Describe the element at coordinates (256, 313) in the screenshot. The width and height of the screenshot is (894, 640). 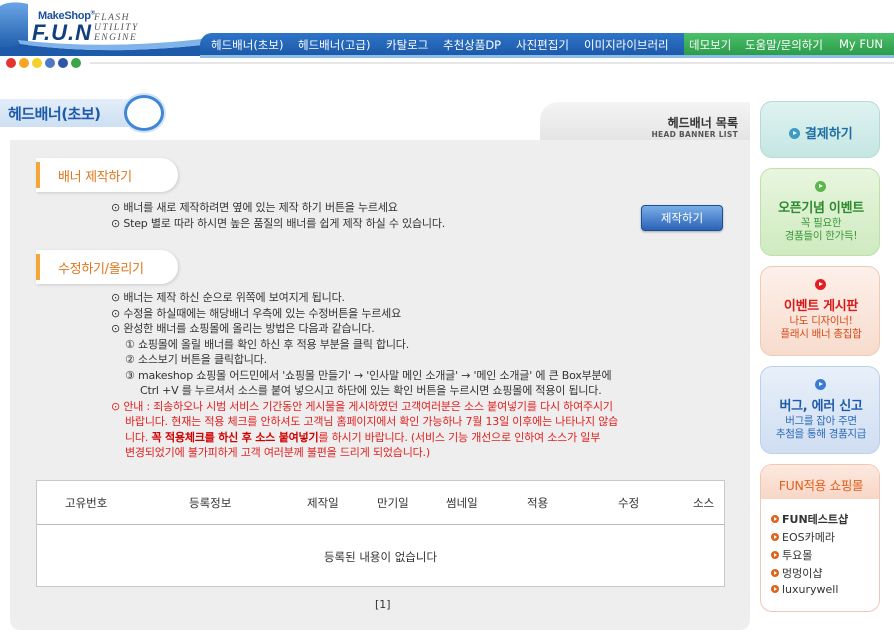
I see `instruction-line: ⊙ 수정을 하실때에는 해당배너 우측에 있는 수정버튼을 누르세요` at that location.